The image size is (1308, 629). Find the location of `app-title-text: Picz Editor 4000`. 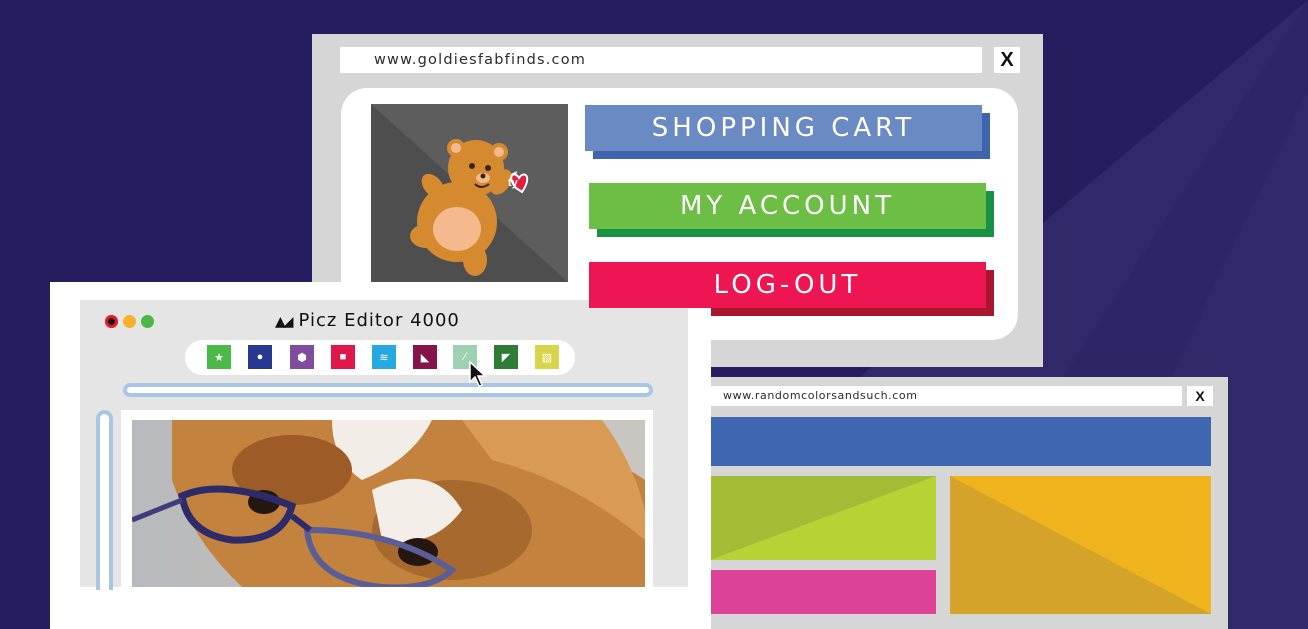

app-title-text: Picz Editor 4000 is located at coordinates (379, 320).